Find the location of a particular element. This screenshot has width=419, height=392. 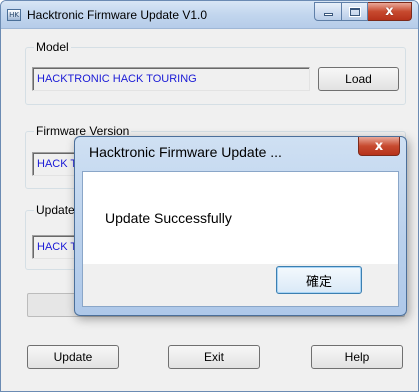

dialog-message: Update Successfully is located at coordinates (168, 218).